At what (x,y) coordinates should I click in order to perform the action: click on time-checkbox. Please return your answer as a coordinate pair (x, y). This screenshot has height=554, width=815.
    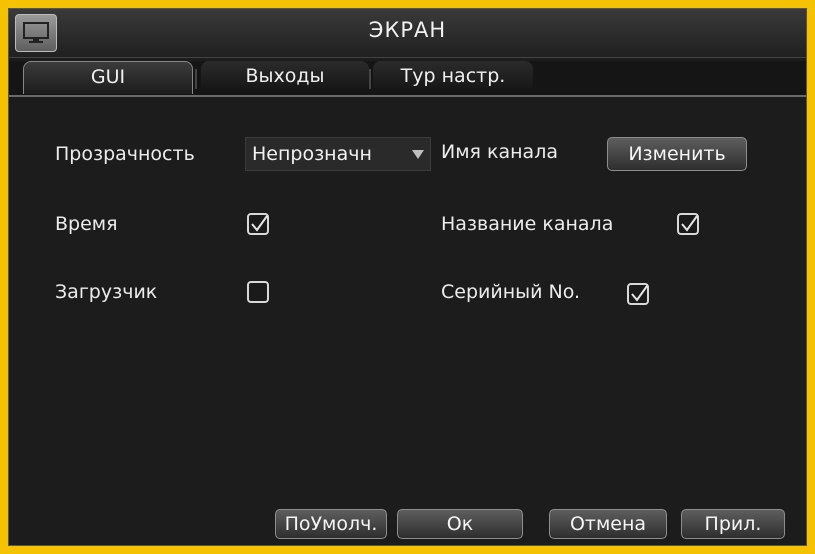
    Looking at the image, I should click on (258, 224).